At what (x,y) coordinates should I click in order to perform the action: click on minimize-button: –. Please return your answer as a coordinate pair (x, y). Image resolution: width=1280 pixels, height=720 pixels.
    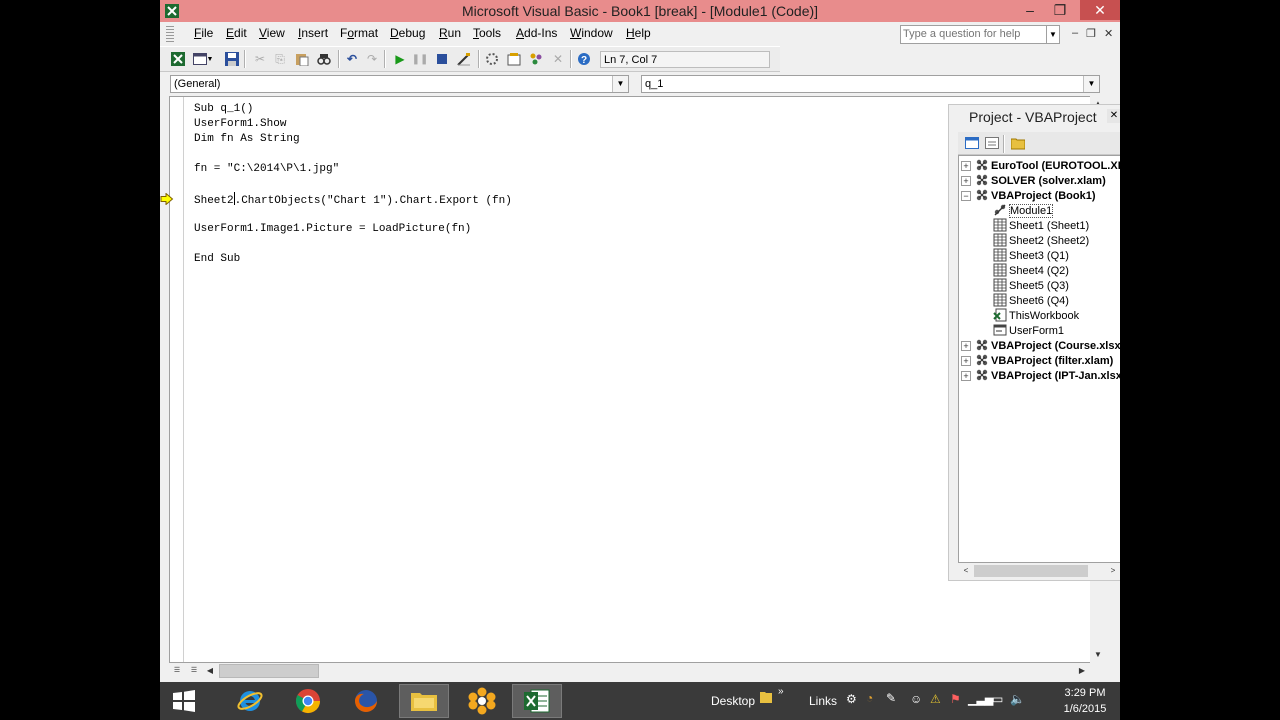
    Looking at the image, I should click on (1030, 10).